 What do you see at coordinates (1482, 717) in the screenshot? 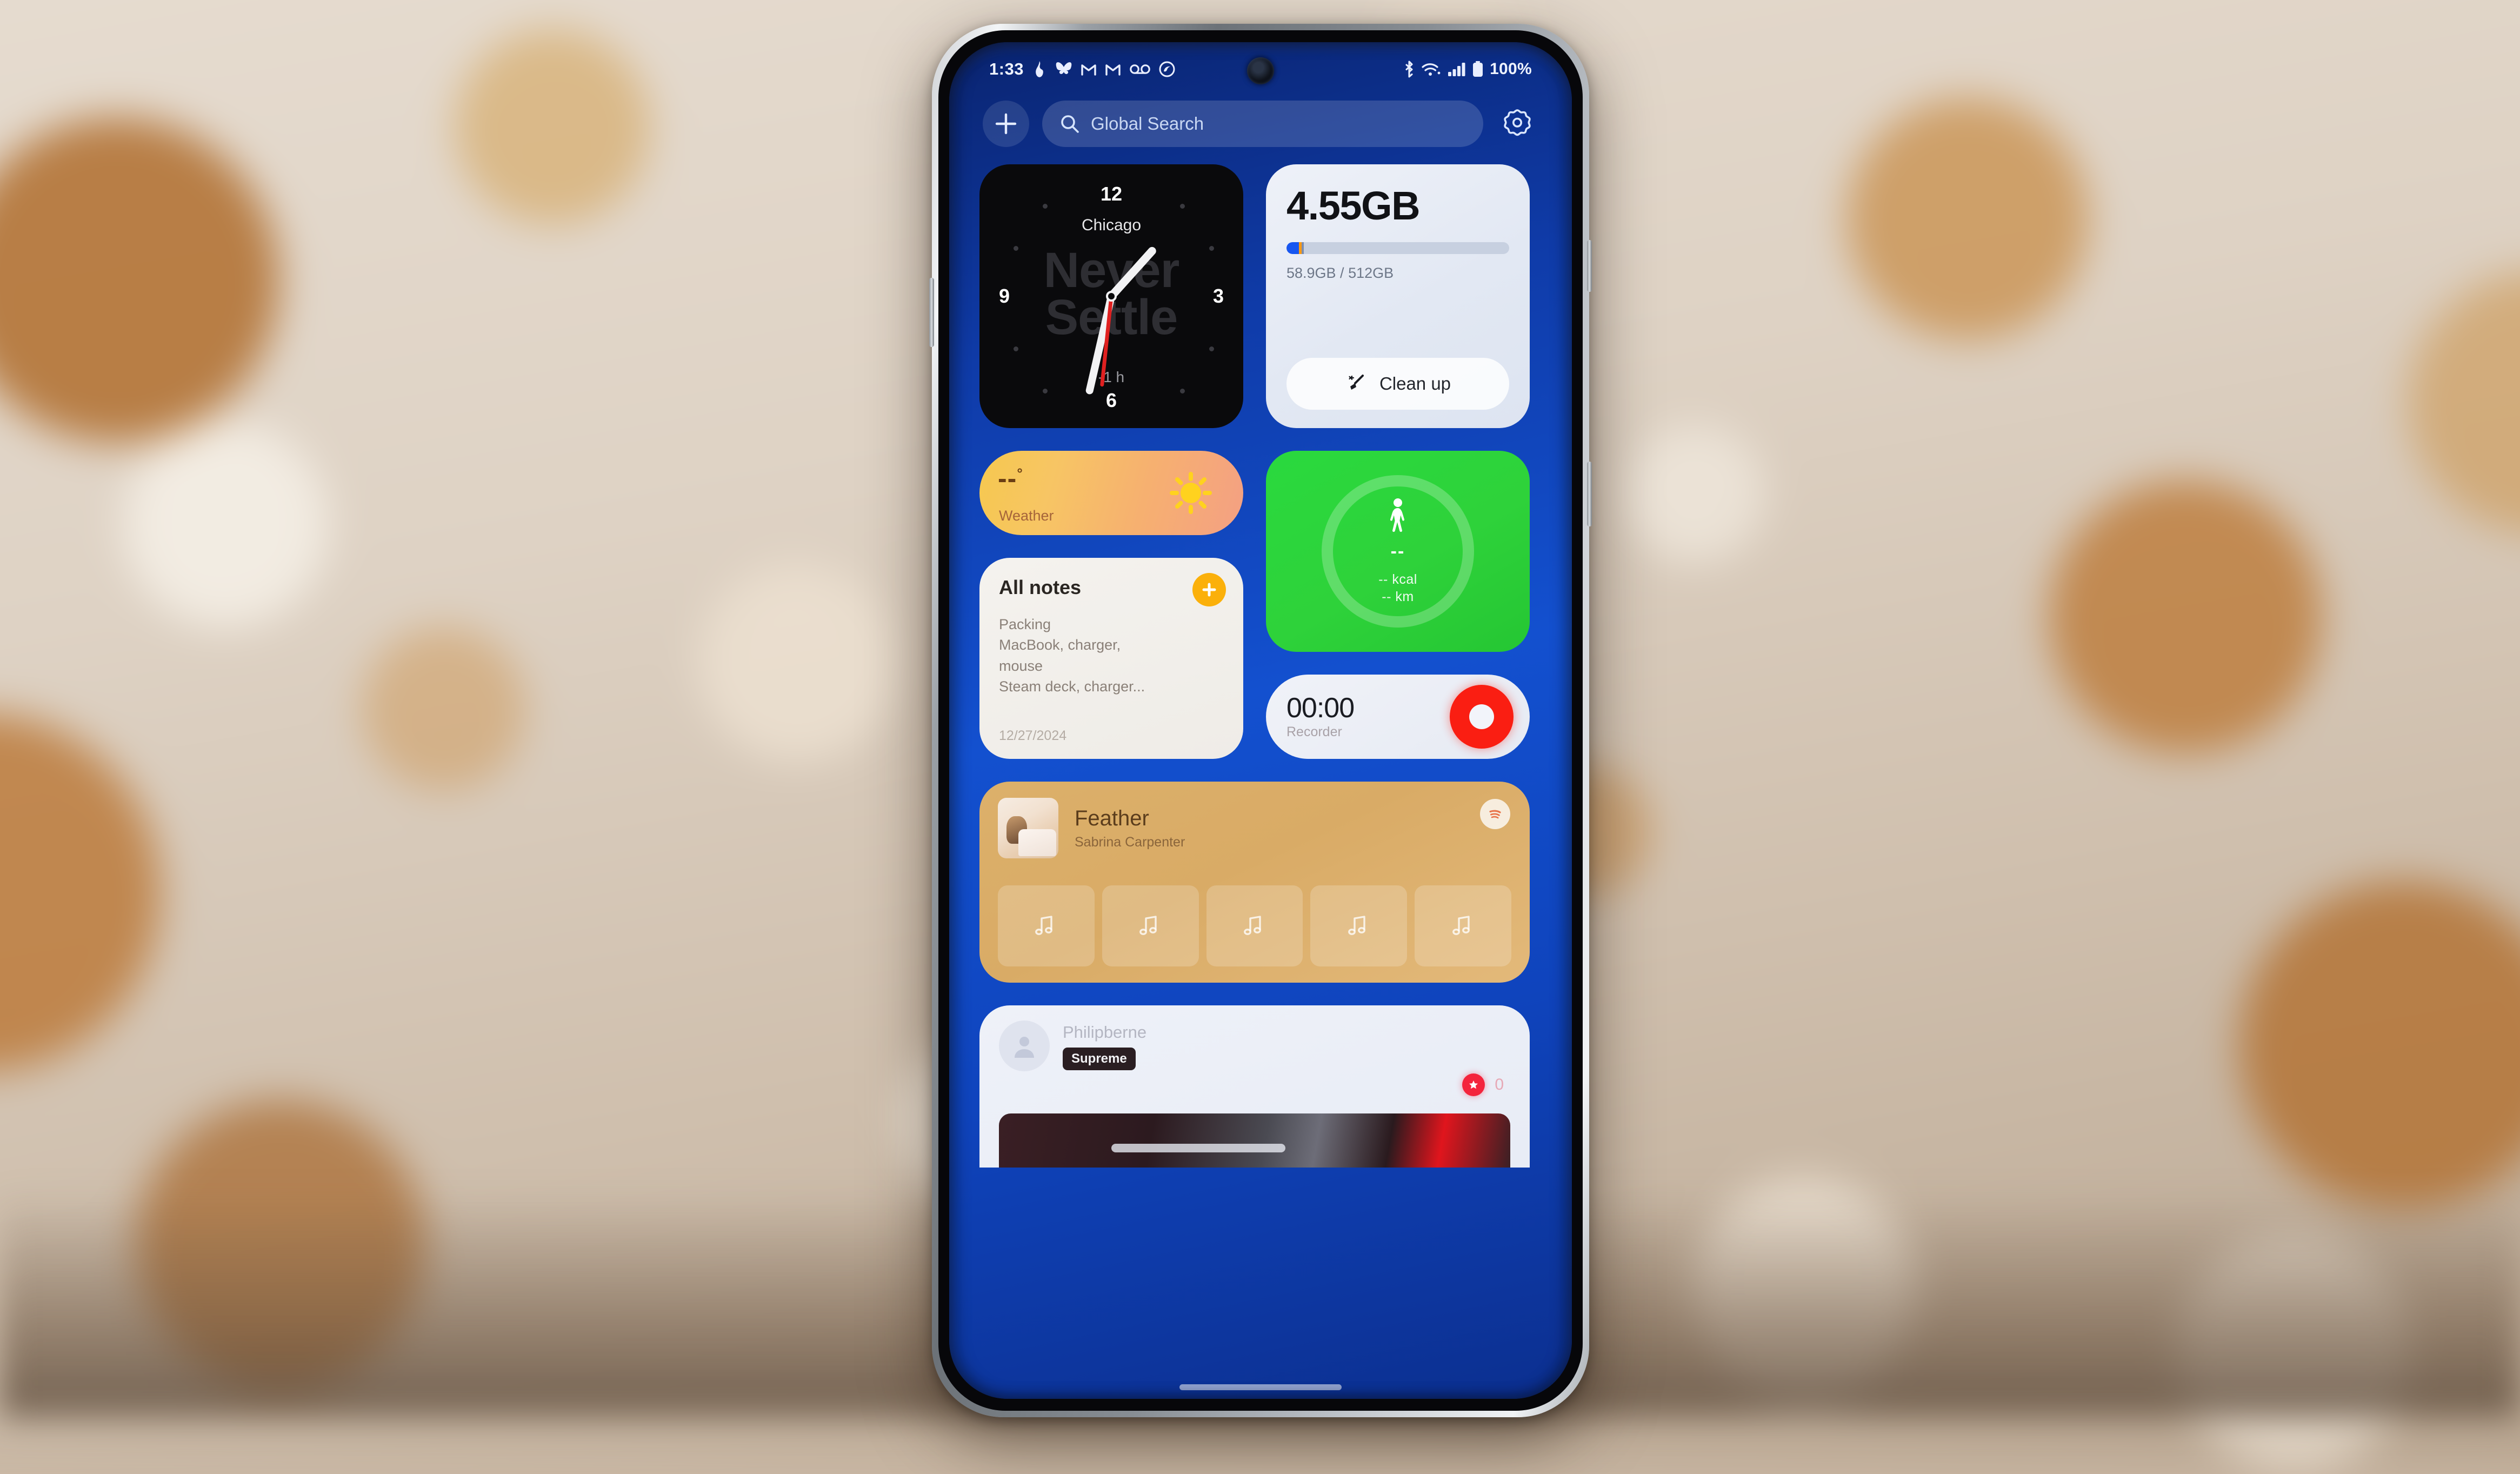
I see `record-button-icon` at bounding box center [1482, 717].